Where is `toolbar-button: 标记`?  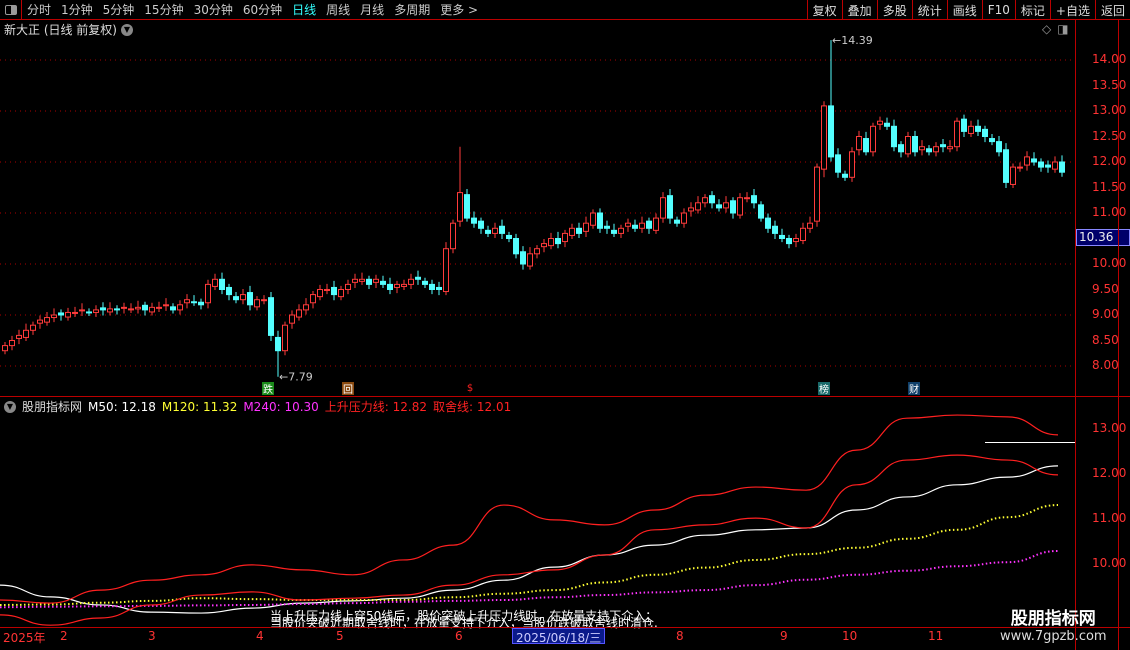 toolbar-button: 标记 is located at coordinates (1032, 10).